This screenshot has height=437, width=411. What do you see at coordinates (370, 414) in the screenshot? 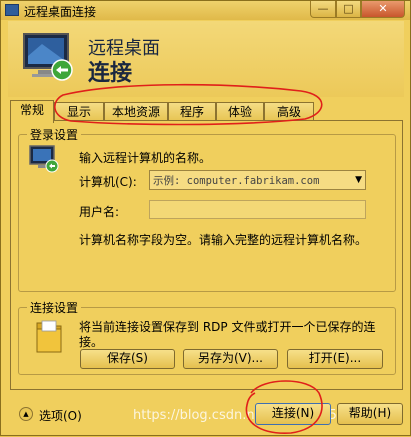
I see `help-button: 帮助(H)` at bounding box center [370, 414].